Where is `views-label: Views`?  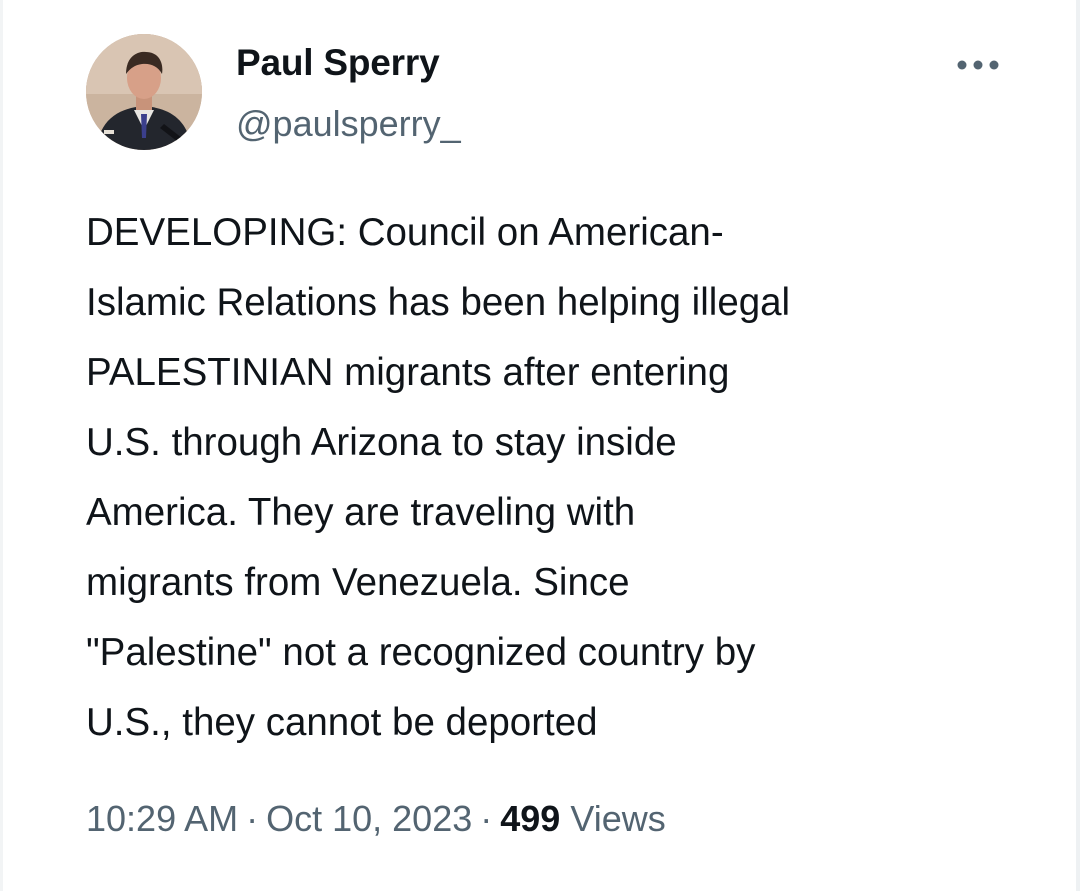
views-label: Views is located at coordinates (618, 818).